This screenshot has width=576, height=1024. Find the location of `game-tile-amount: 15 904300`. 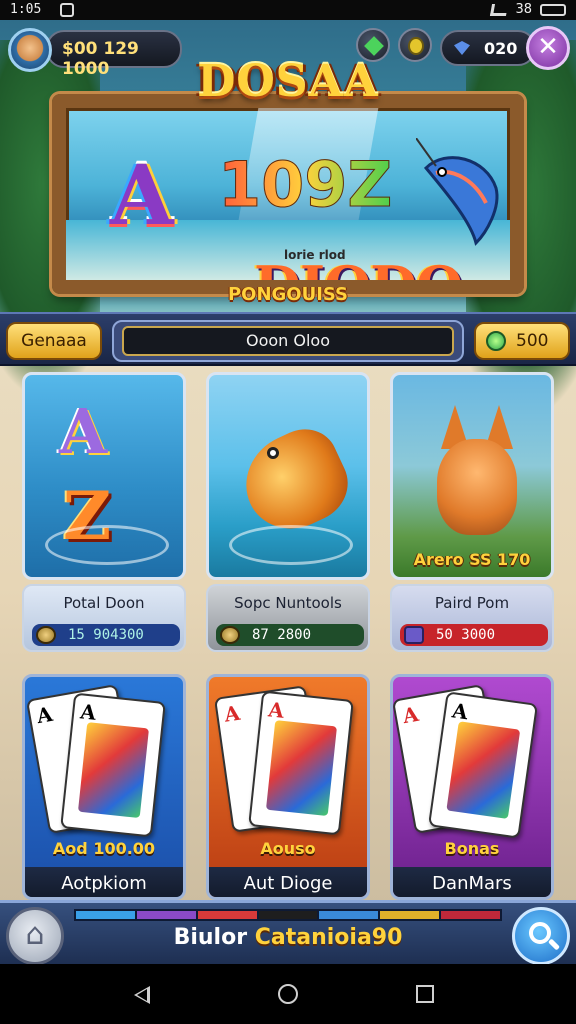

game-tile-amount: 15 904300 is located at coordinates (106, 635).